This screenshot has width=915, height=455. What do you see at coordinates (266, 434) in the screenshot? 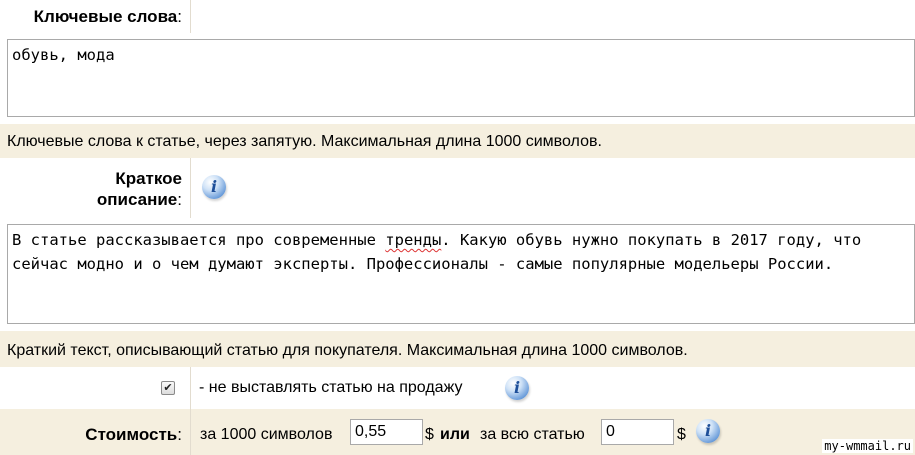
I see `price-per-1000-text: за 1000 символов` at bounding box center [266, 434].